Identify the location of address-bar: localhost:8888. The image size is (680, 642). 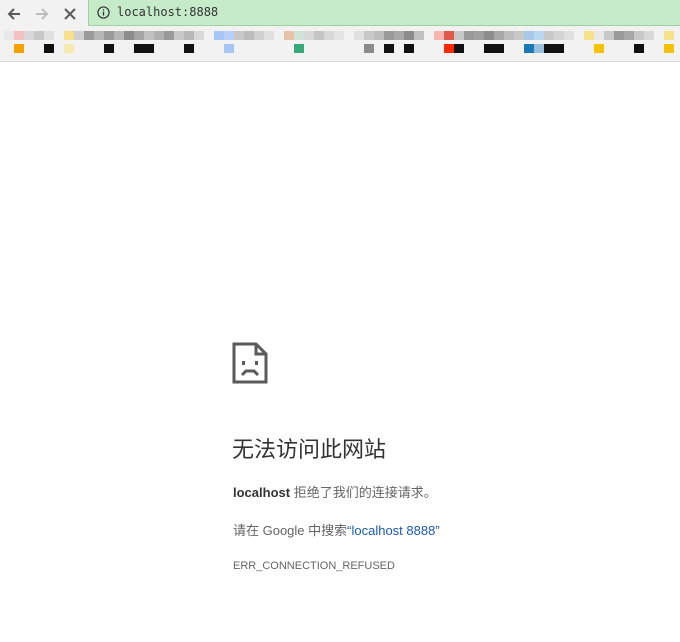
(384, 13).